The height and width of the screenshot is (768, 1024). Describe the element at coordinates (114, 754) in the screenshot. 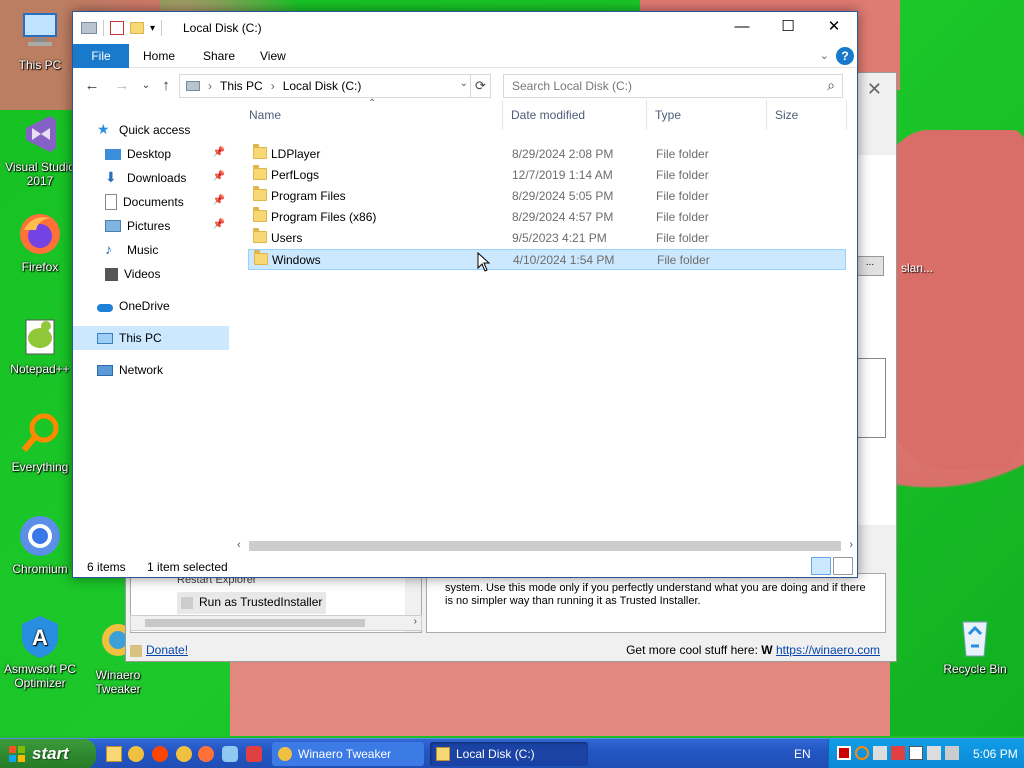

I see `explorer-quicklaunch-icon` at that location.